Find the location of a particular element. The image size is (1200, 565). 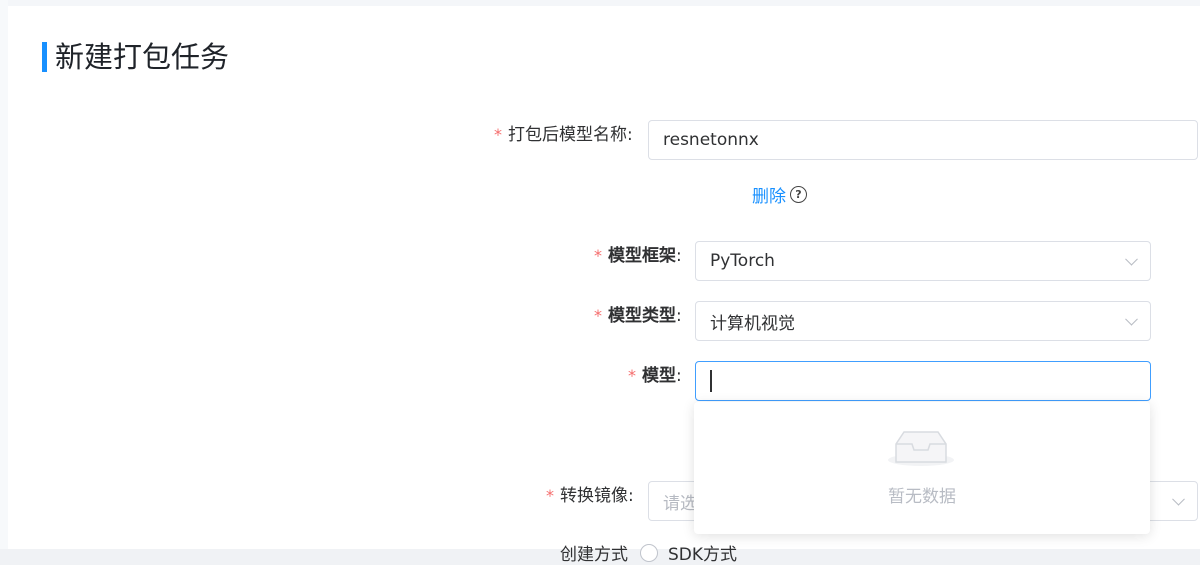

top-strip is located at coordinates (600, 3).